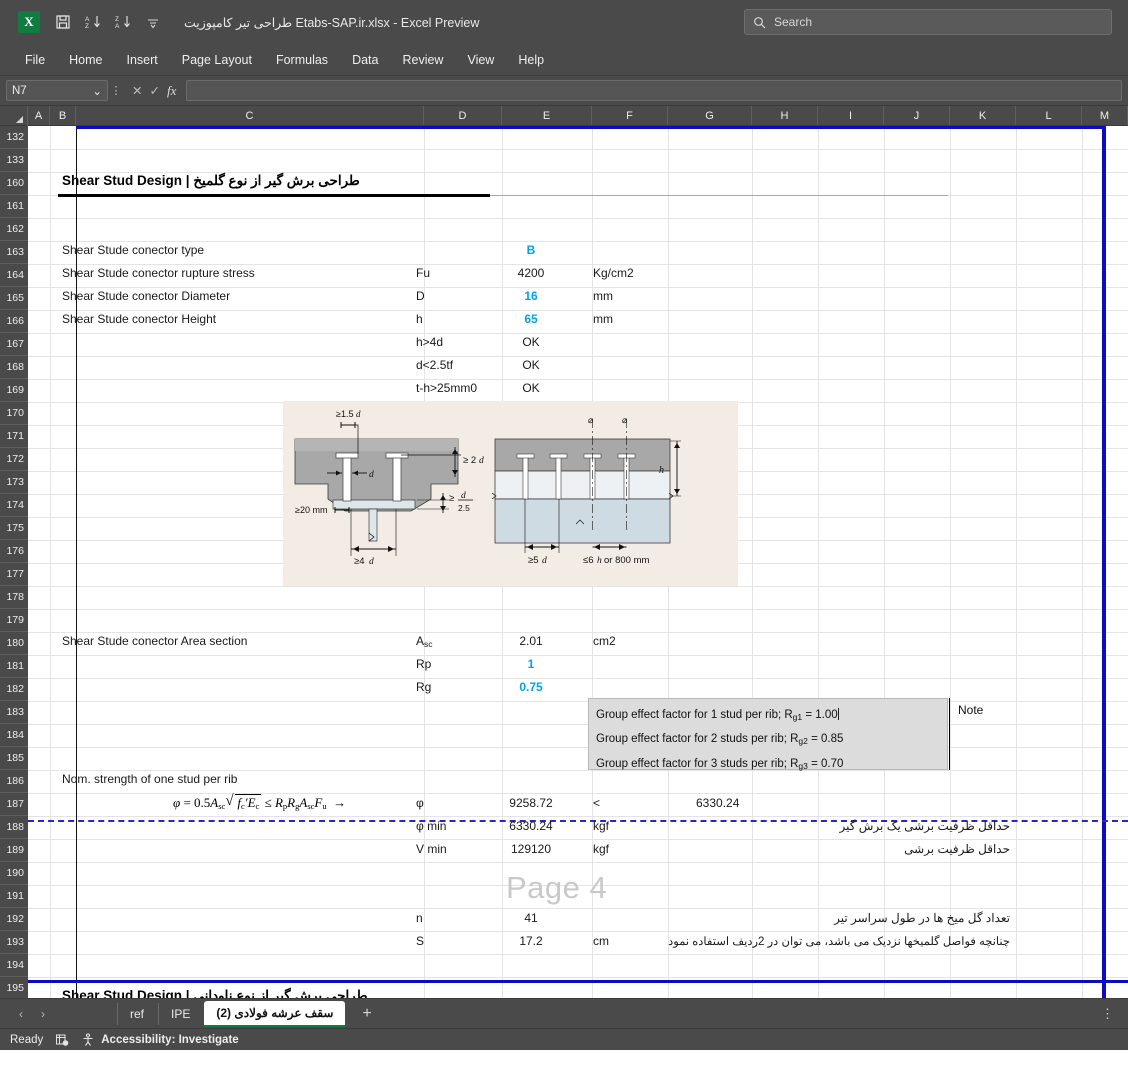 The height and width of the screenshot is (1080, 1128). What do you see at coordinates (14, 987) in the screenshot?
I see `row-header-195: 195` at bounding box center [14, 987].